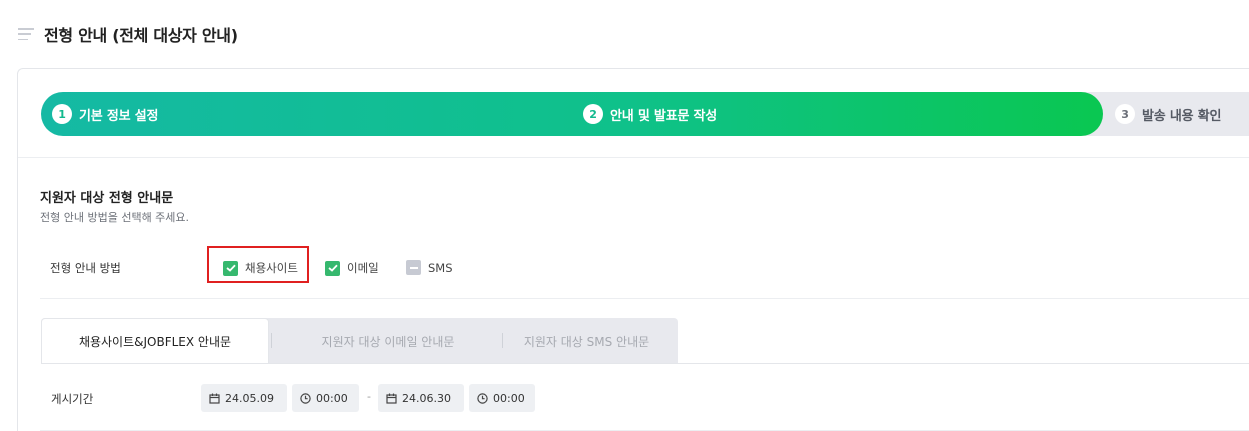 The image size is (1249, 431). I want to click on tab-content-border, so click(645, 363).